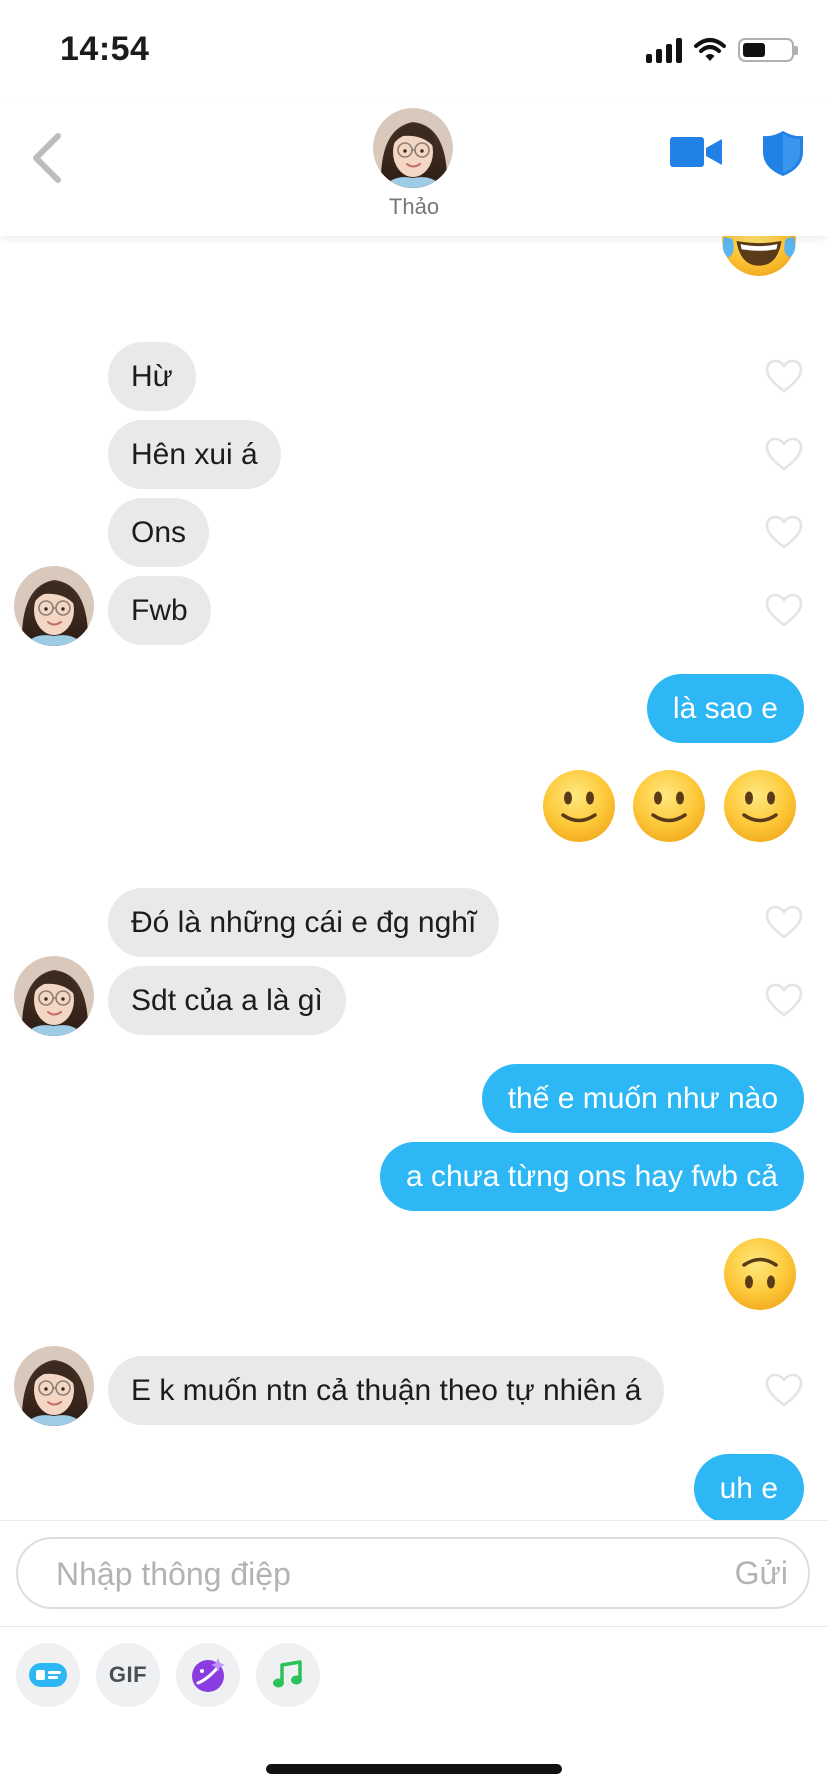 This screenshot has height=1792, width=828. I want to click on card-button, so click(48, 1675).